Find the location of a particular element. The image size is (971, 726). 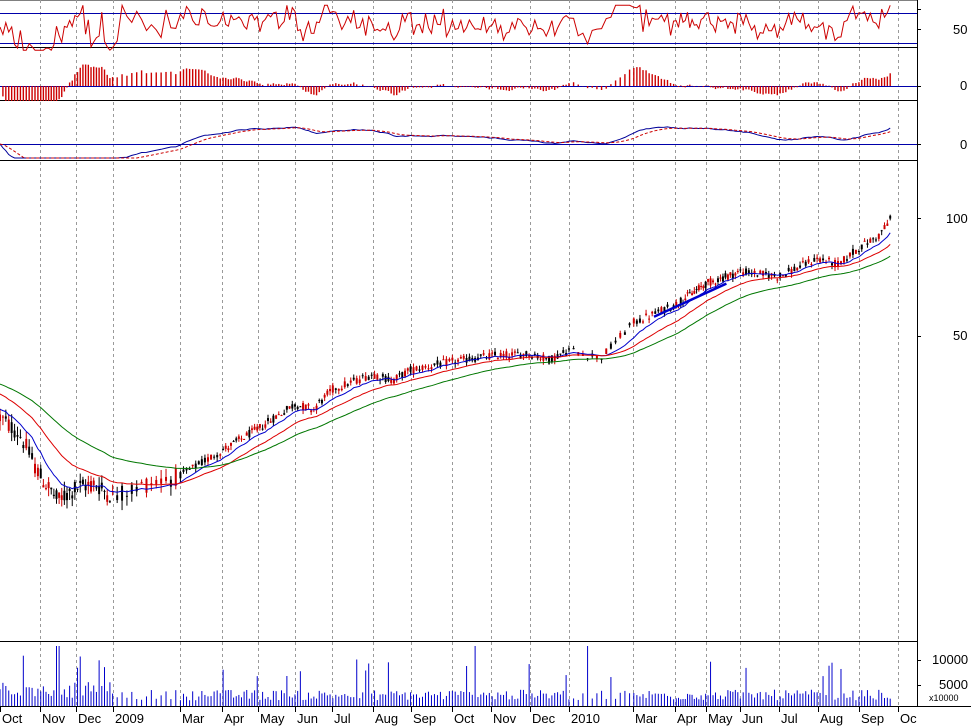

volume-panel is located at coordinates (445, 676).